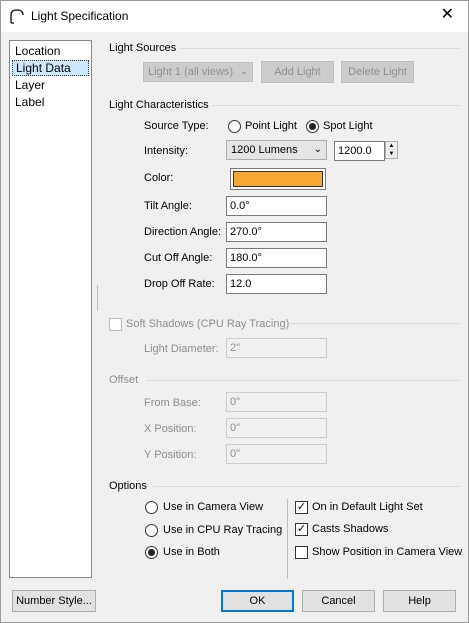 The width and height of the screenshot is (469, 623). What do you see at coordinates (179, 284) in the screenshot?
I see `drop-off-rate-label: Drop Off Rate:` at bounding box center [179, 284].